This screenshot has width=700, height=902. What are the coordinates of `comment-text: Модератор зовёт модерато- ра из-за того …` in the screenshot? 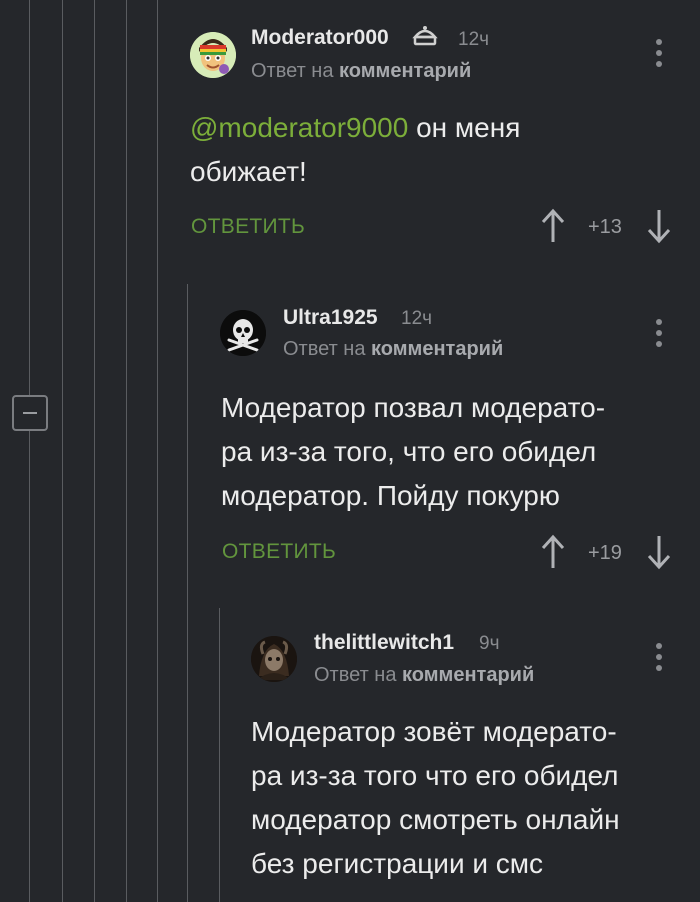 It's located at (471, 798).